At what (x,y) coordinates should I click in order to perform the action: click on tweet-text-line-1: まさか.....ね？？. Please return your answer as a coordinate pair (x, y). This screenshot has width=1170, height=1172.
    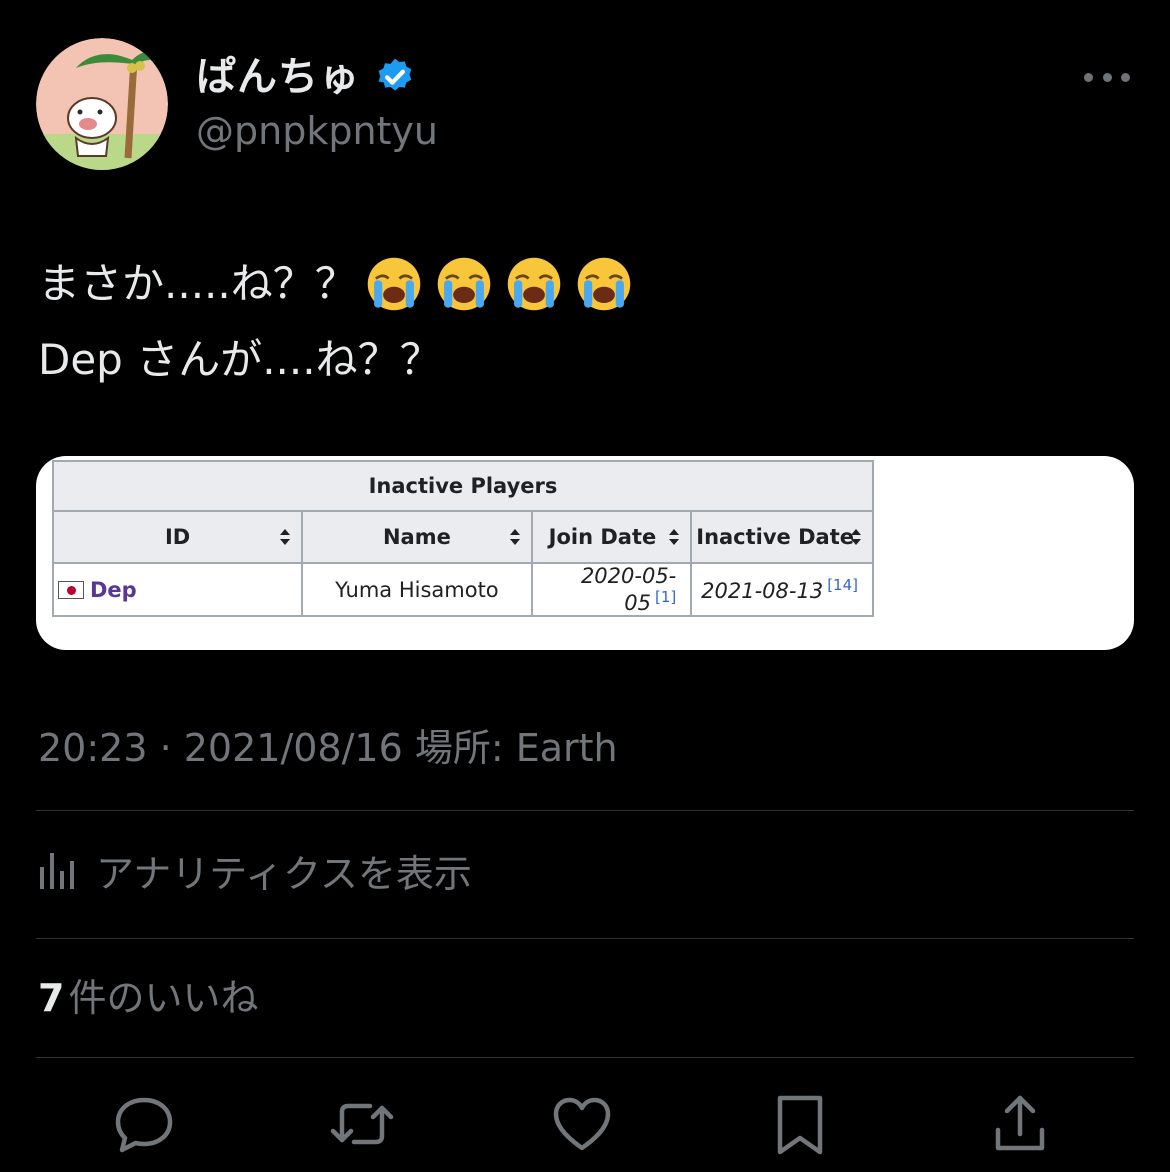
    Looking at the image, I should click on (583, 284).